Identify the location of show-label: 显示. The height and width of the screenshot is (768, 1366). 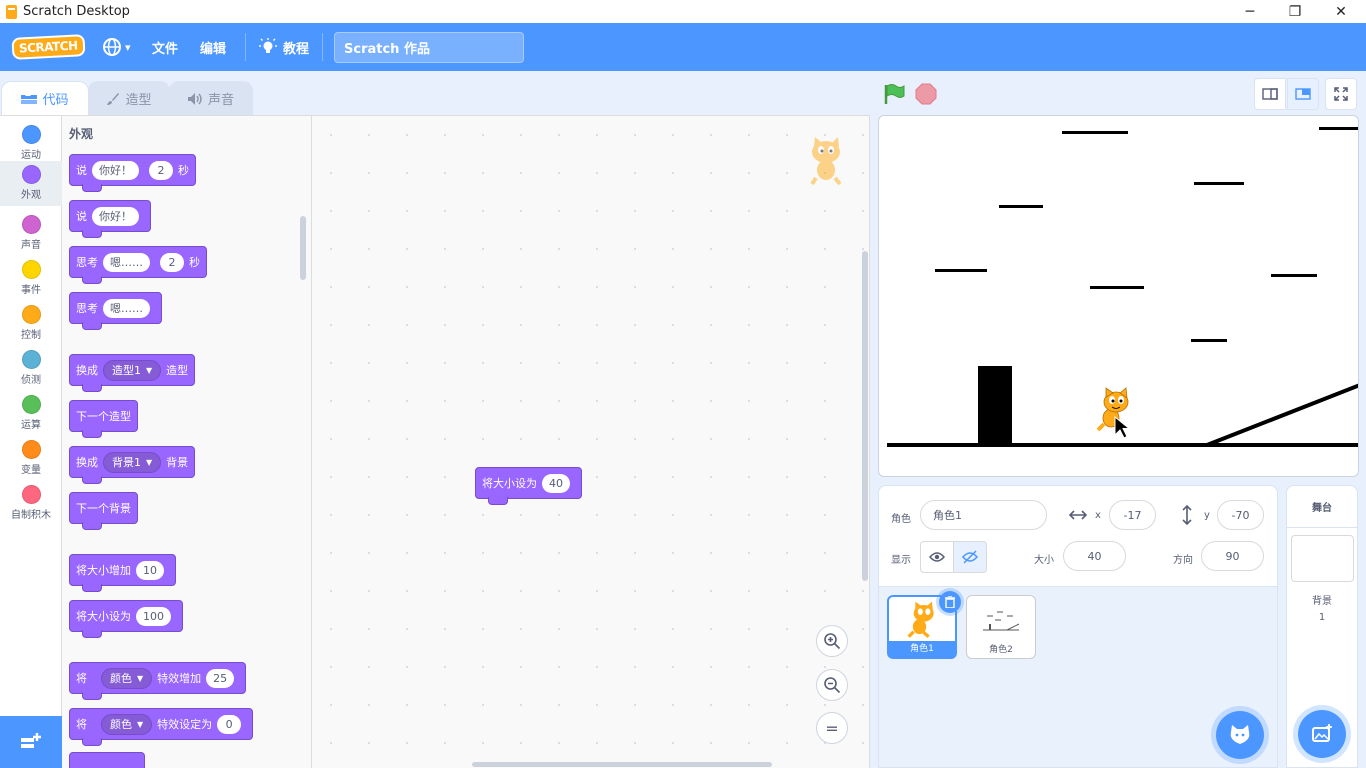
(901, 560).